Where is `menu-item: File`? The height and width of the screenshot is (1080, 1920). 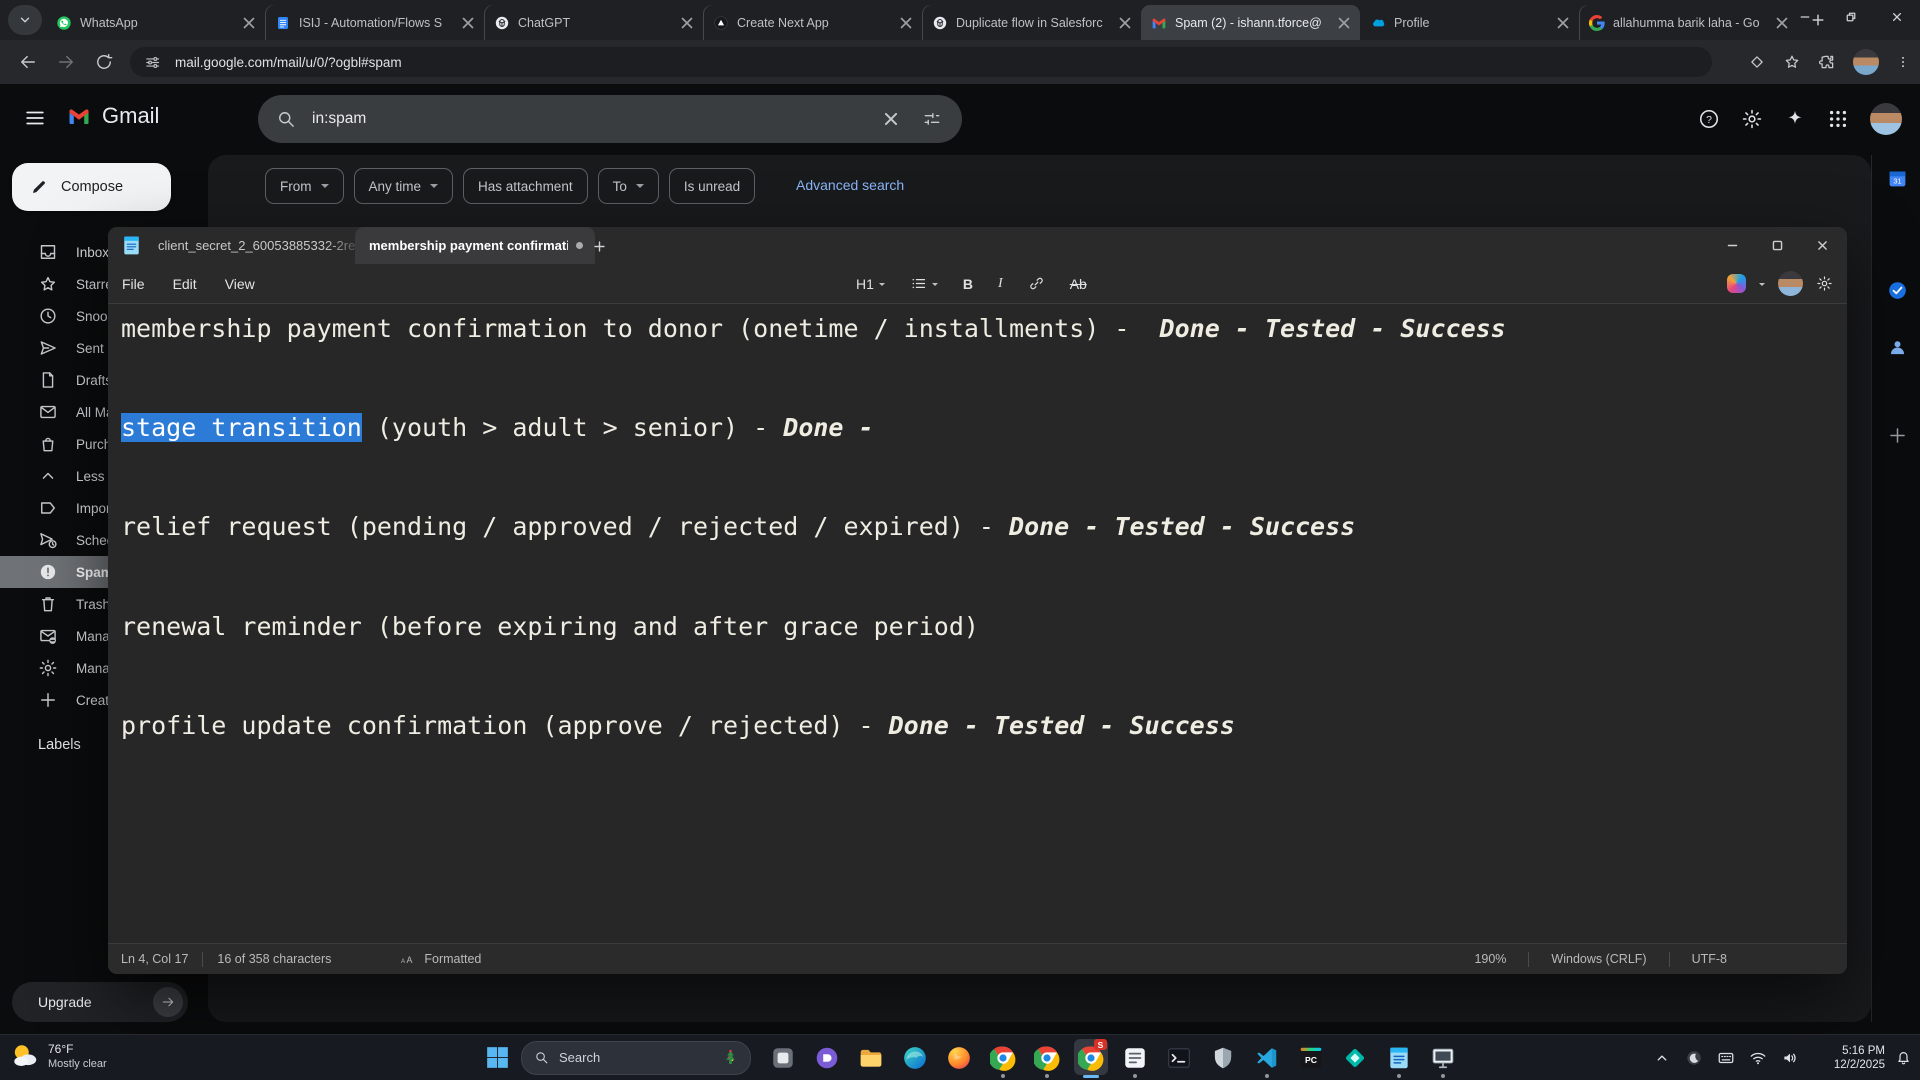
menu-item: File is located at coordinates (133, 284).